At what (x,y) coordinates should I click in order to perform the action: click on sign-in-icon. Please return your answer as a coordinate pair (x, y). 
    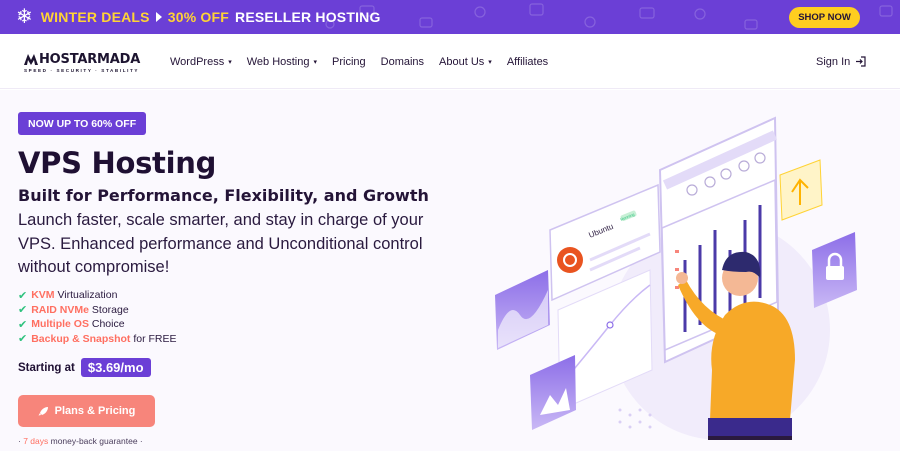
    Looking at the image, I should click on (861, 61).